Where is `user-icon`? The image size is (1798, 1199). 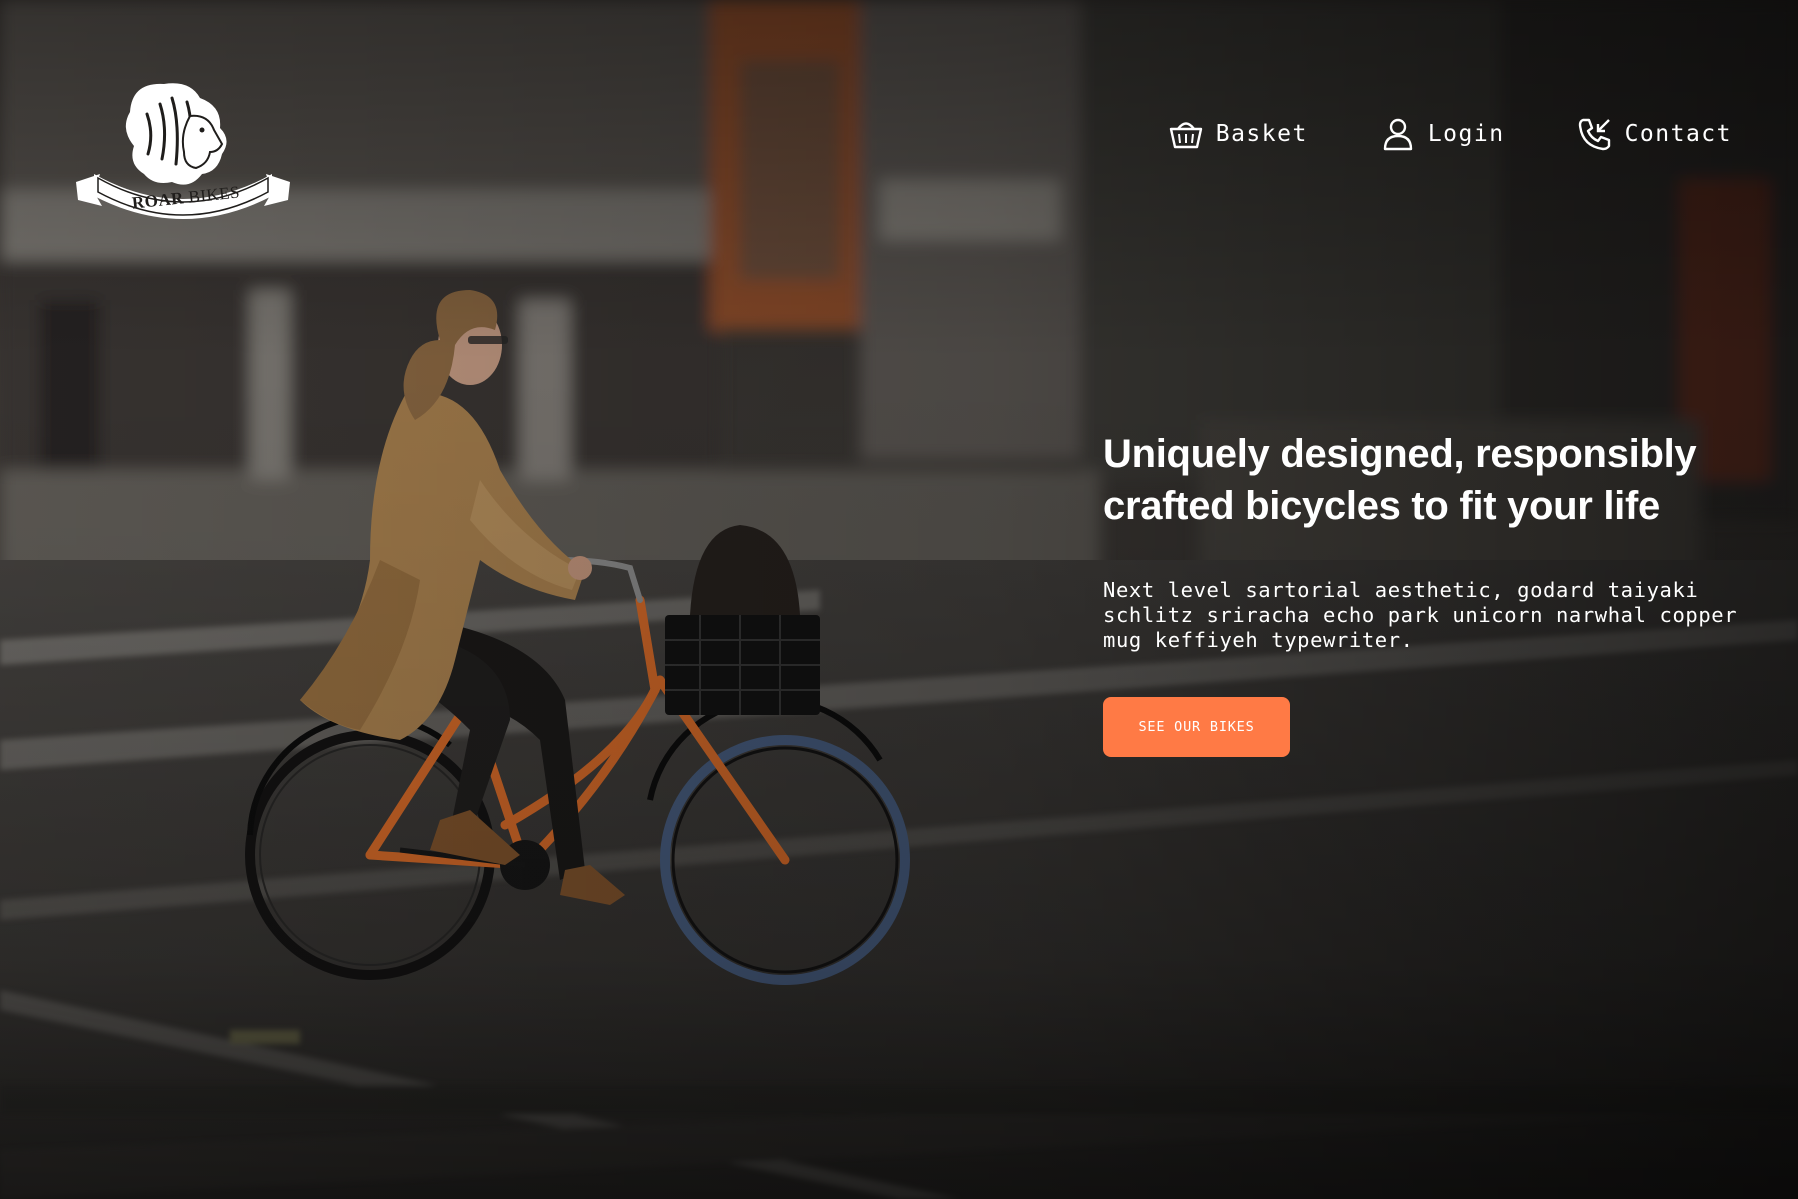 user-icon is located at coordinates (1398, 134).